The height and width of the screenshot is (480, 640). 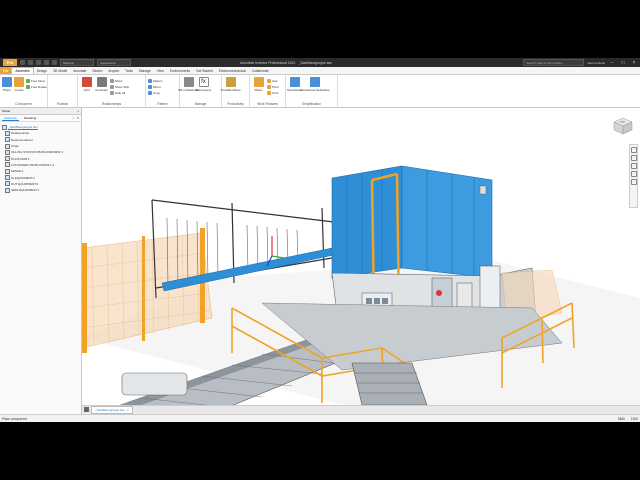 What do you see at coordinates (78, 111) in the screenshot?
I see `add-icon: +` at bounding box center [78, 111].